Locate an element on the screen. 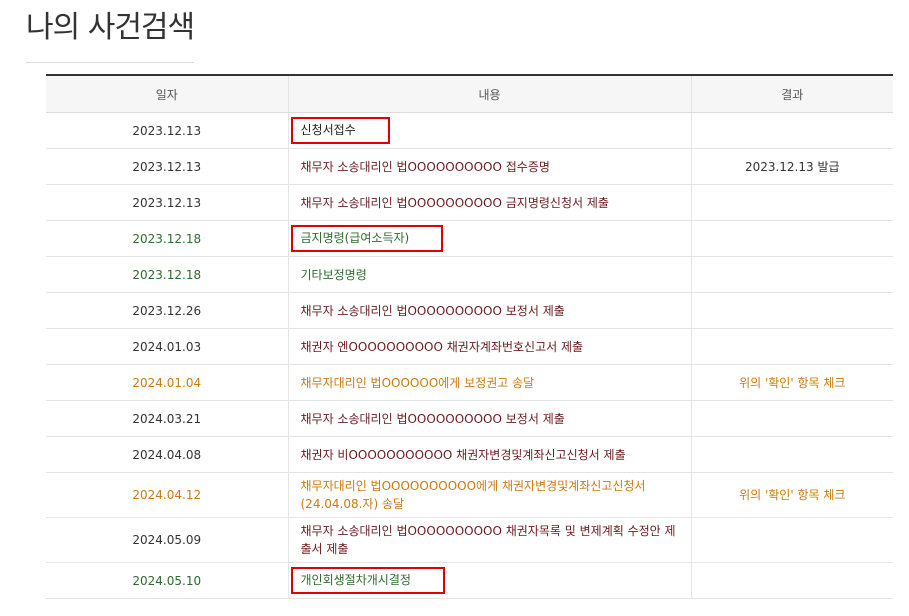 The height and width of the screenshot is (616, 909). header-result: 결과 is located at coordinates (791, 93).